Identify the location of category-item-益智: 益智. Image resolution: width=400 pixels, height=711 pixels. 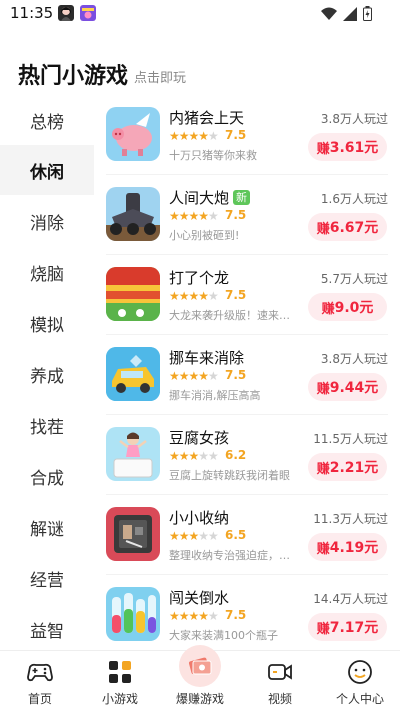
(47, 629).